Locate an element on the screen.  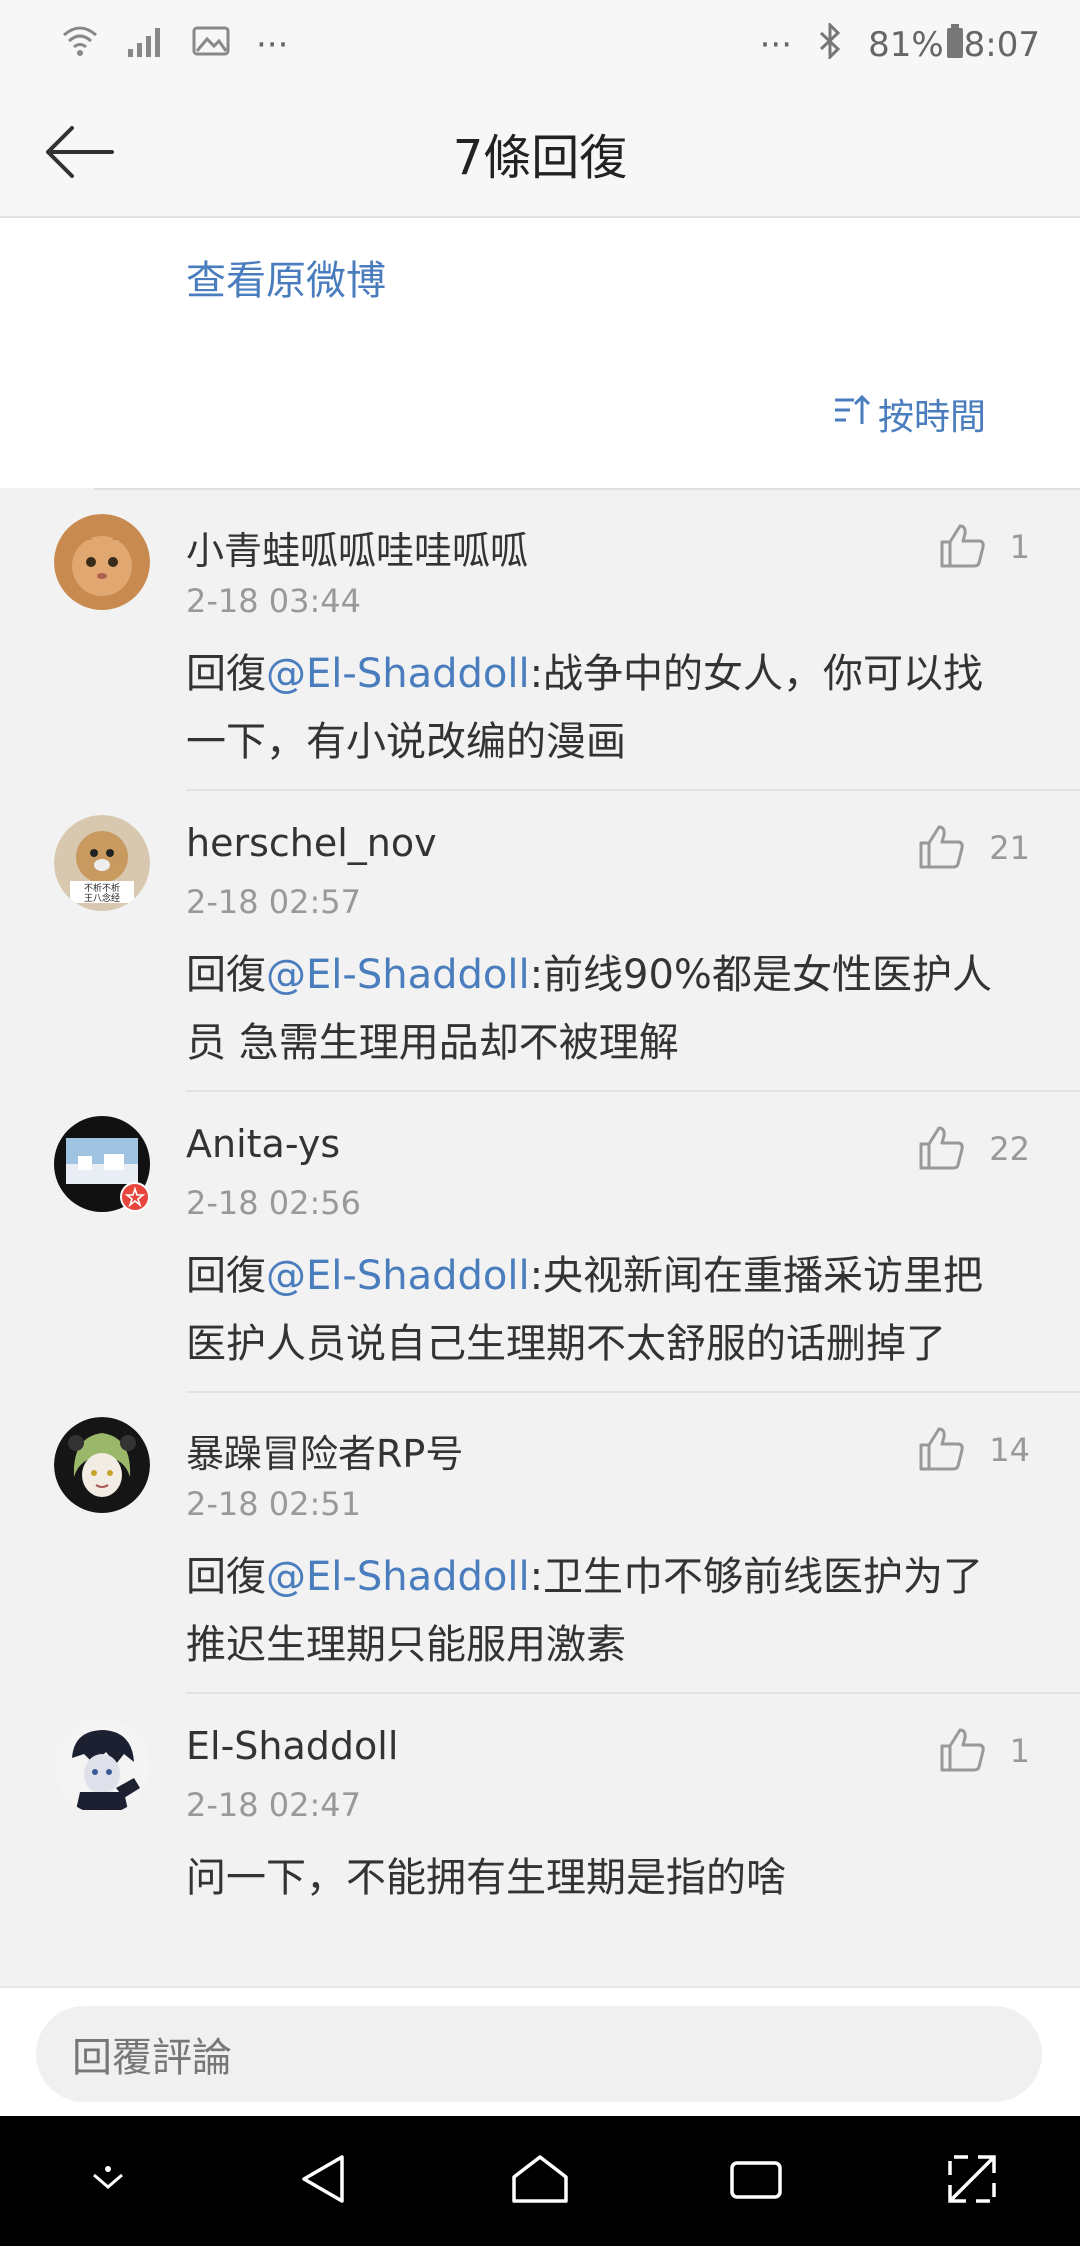
battery-icon is located at coordinates (955, 45).